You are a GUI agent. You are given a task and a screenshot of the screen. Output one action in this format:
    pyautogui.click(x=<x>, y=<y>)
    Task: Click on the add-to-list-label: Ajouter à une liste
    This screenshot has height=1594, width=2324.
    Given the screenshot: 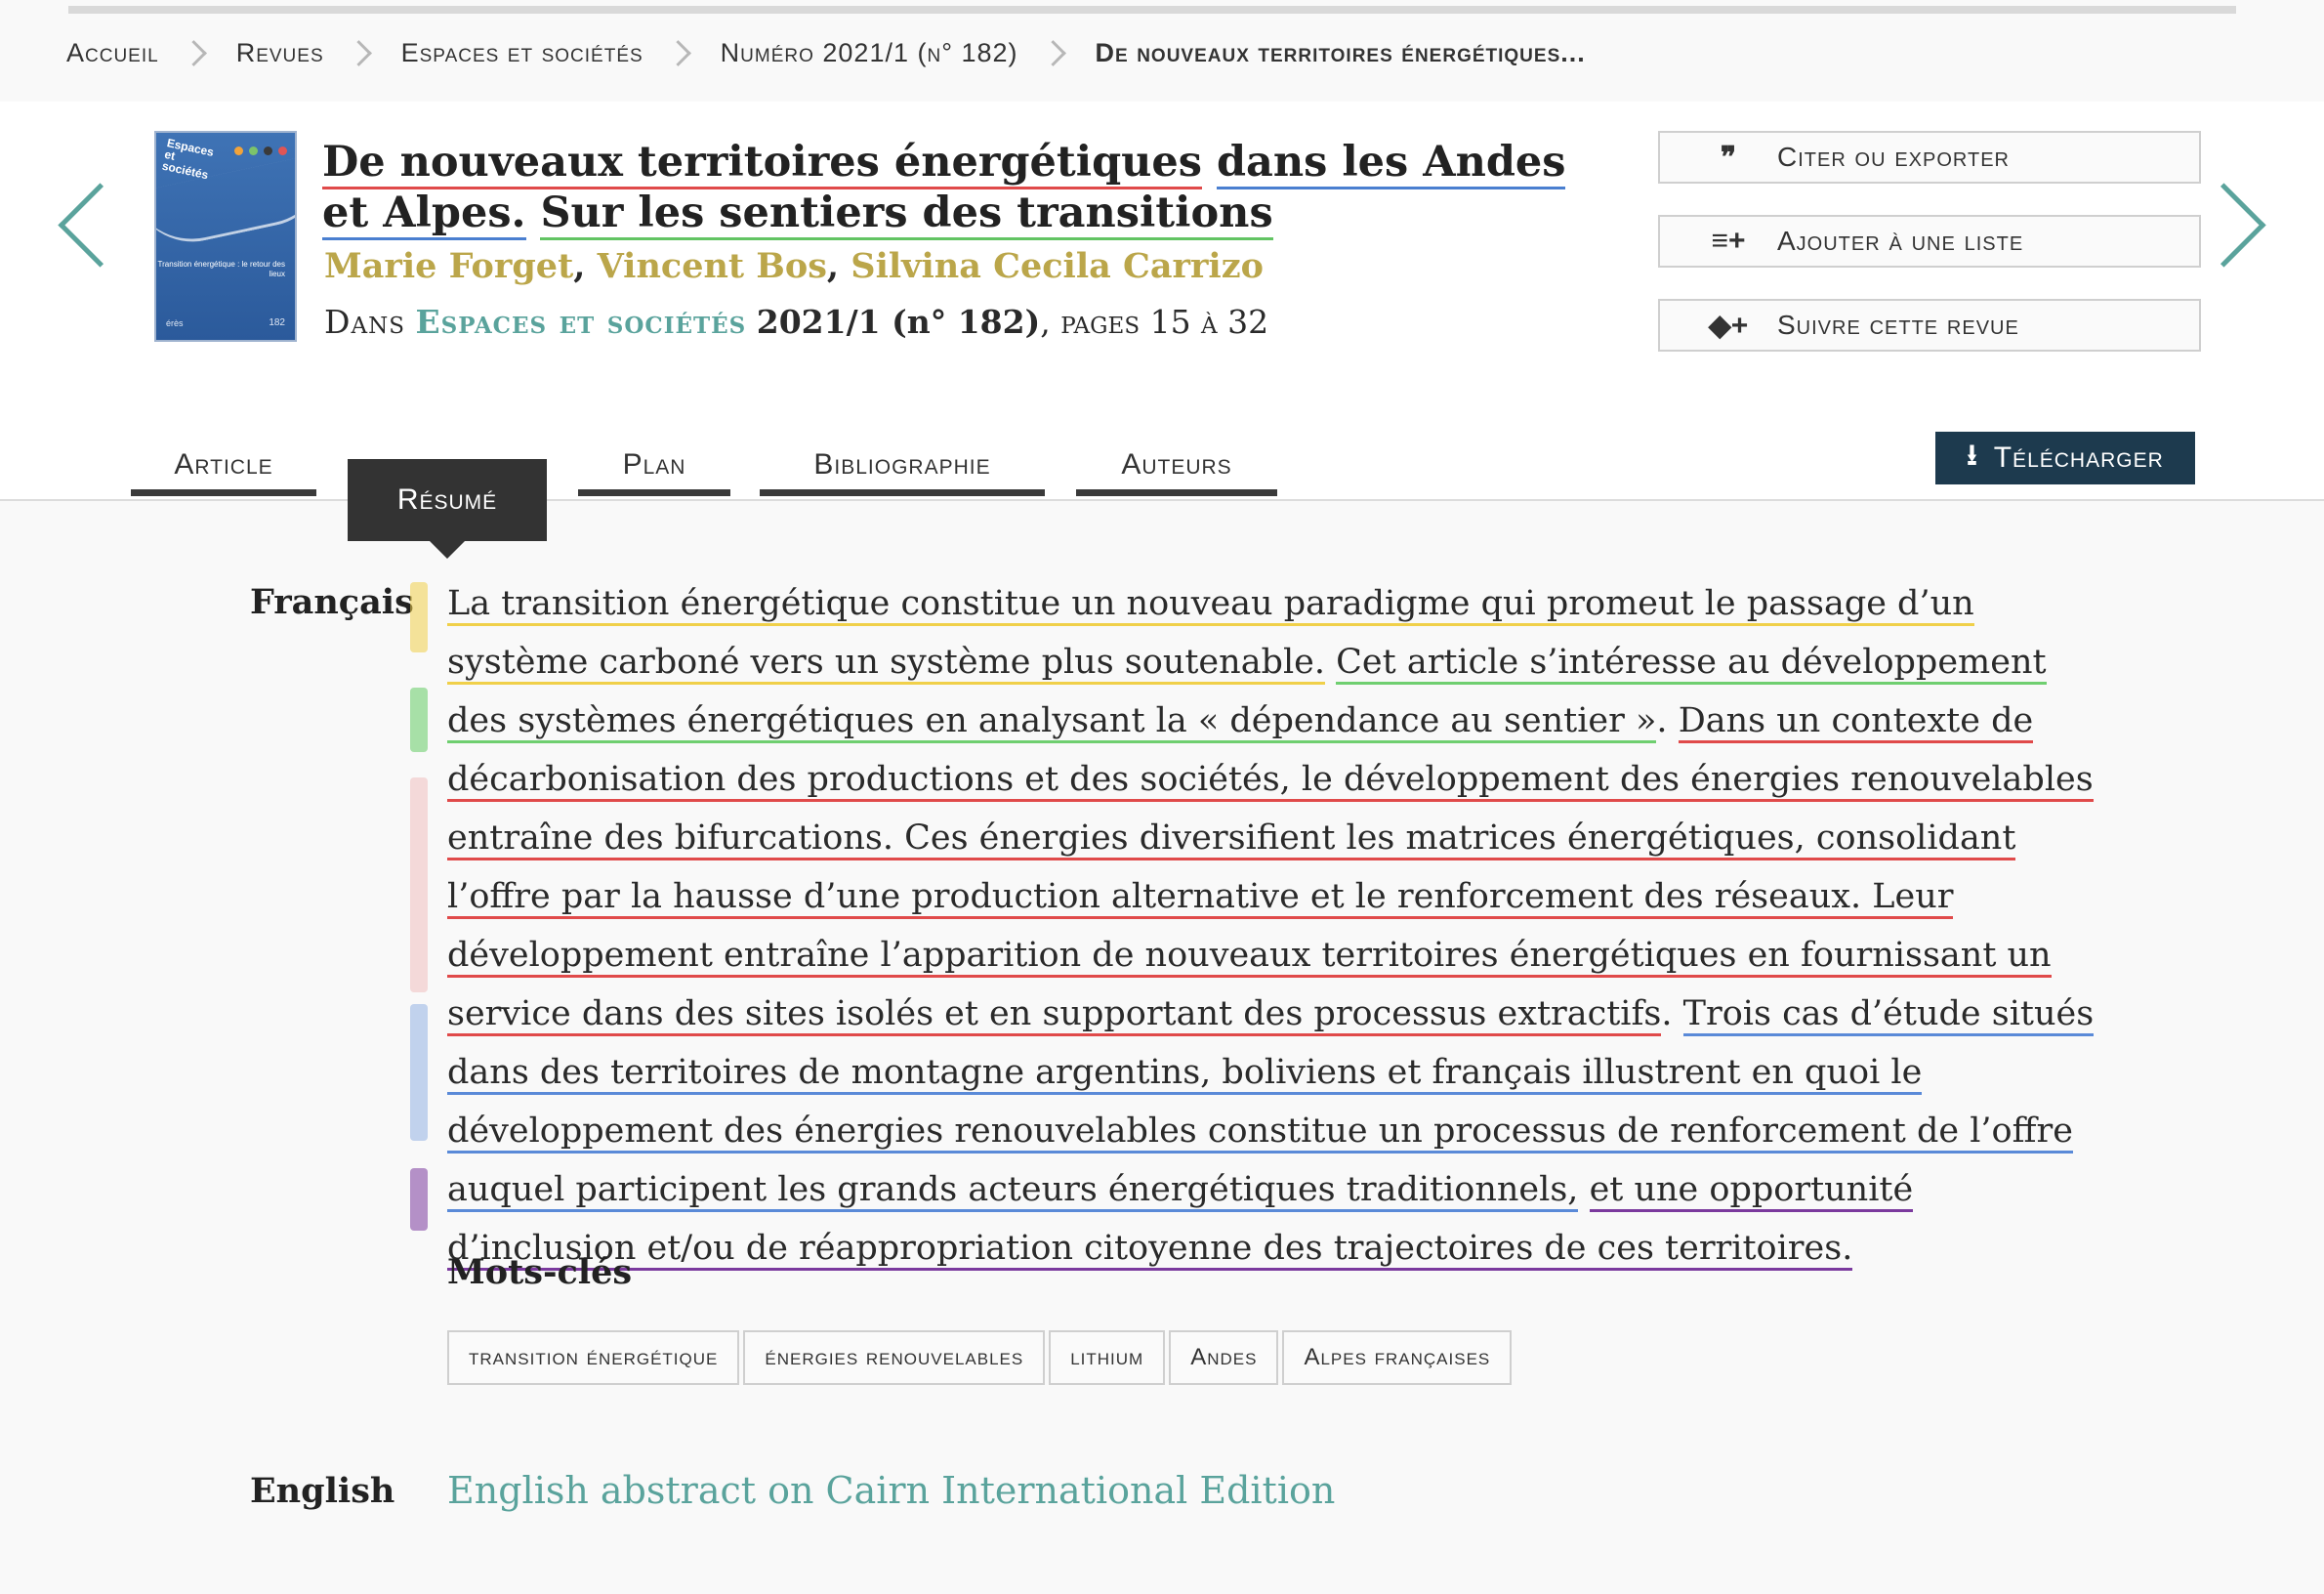 What is the action you would take?
    pyautogui.click(x=1900, y=241)
    